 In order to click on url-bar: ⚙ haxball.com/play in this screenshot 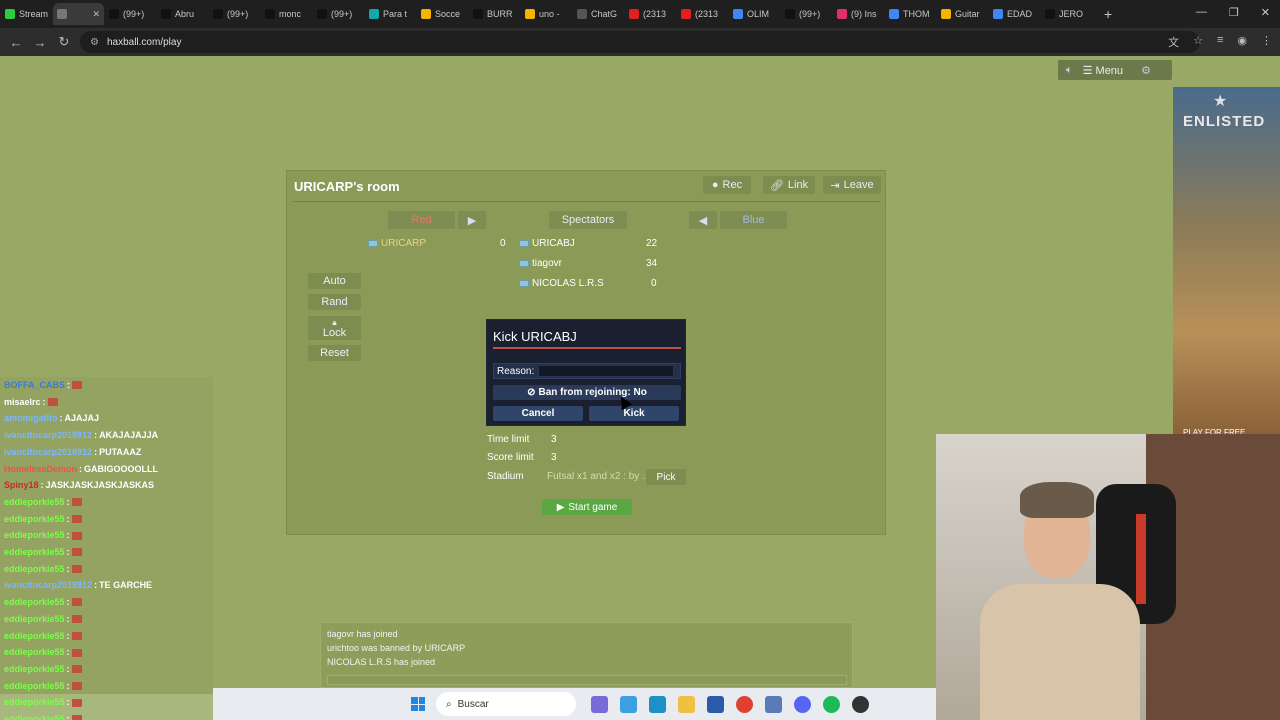, I will do `click(640, 42)`.